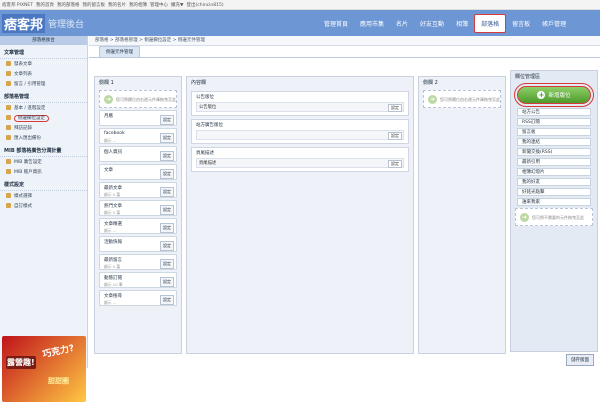 Image resolution: width=600 pixels, height=402 pixels. What do you see at coordinates (554, 192) in the screenshot?
I see `pool-item: 好銘光點擊` at bounding box center [554, 192].